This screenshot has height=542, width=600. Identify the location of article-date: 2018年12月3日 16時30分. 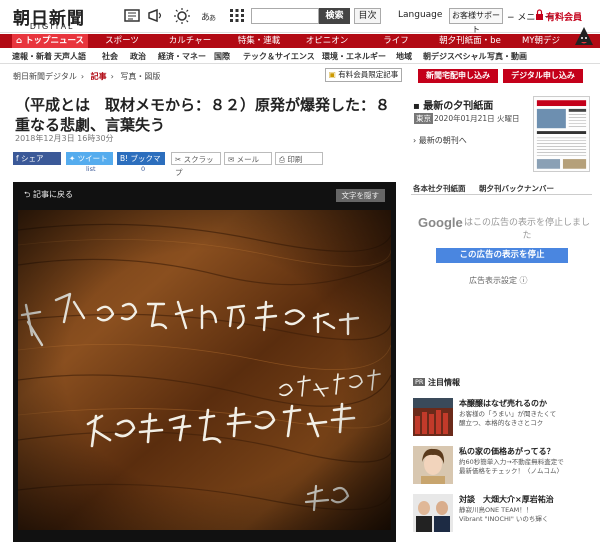
(64, 138).